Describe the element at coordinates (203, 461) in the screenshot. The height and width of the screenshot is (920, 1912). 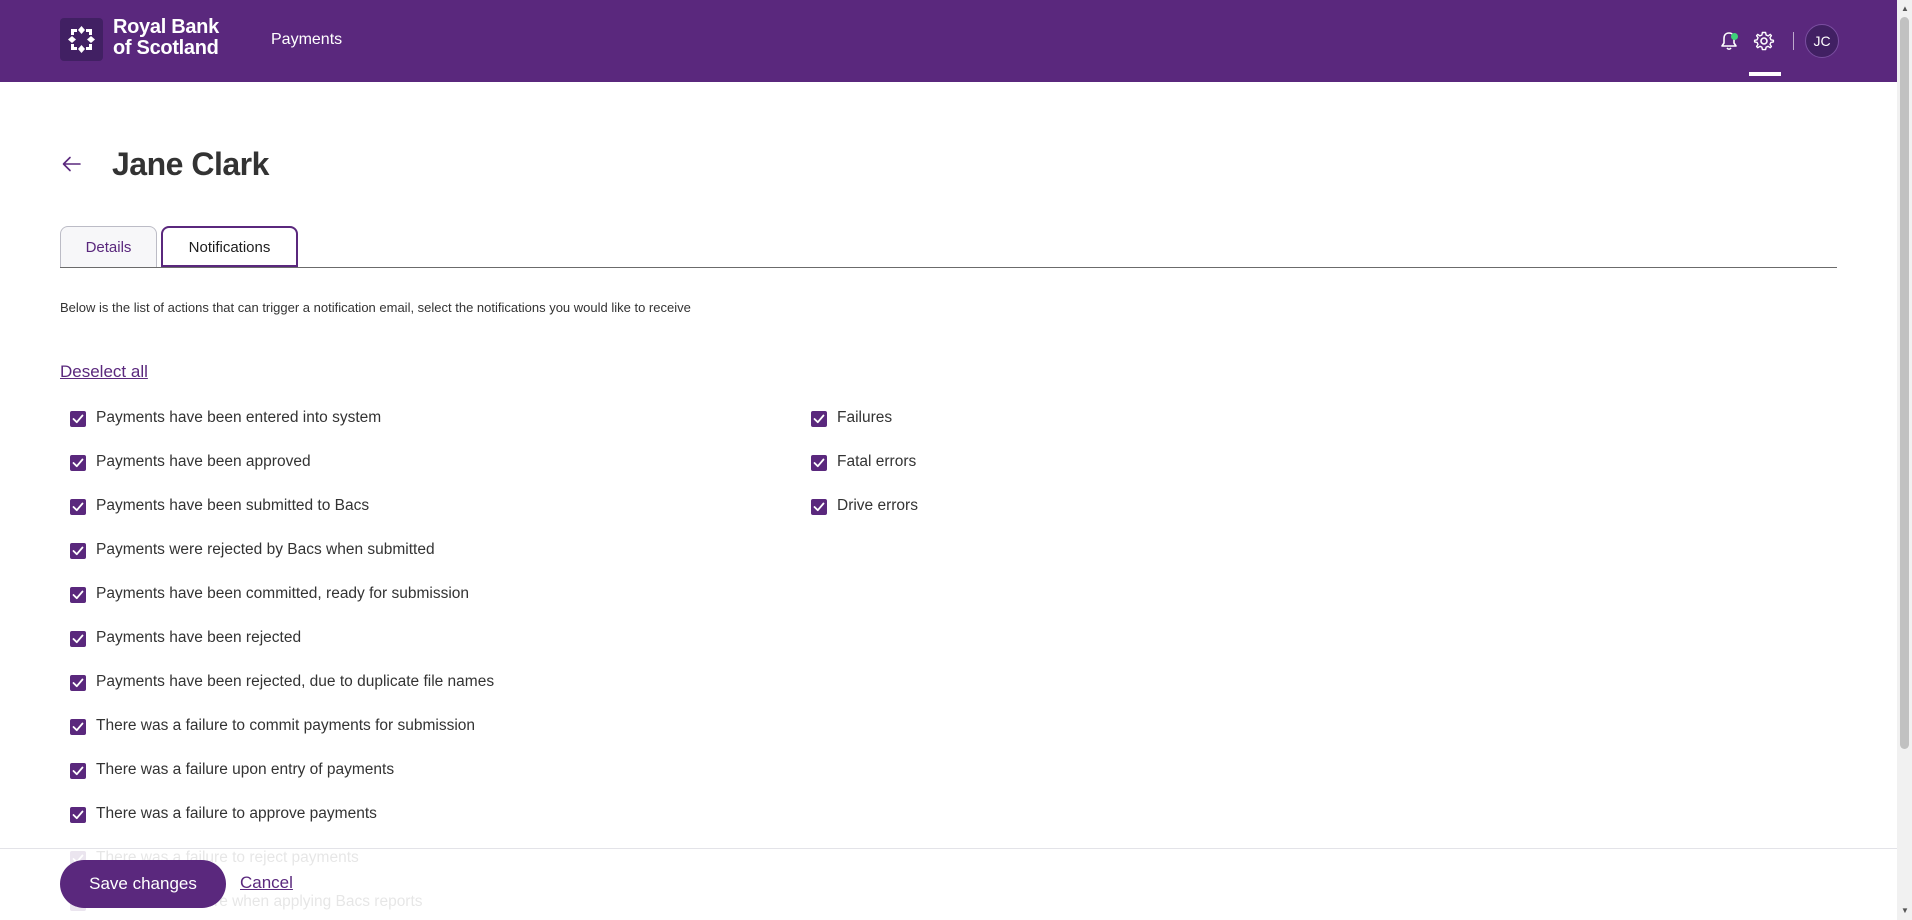
I see `checkbox-label: Payments have been approved` at that location.